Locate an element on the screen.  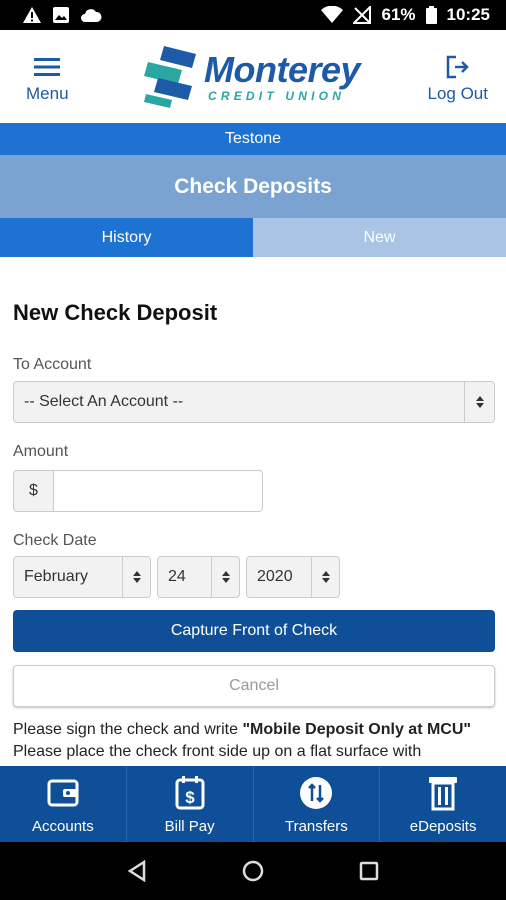
month-select: February is located at coordinates (82, 577).